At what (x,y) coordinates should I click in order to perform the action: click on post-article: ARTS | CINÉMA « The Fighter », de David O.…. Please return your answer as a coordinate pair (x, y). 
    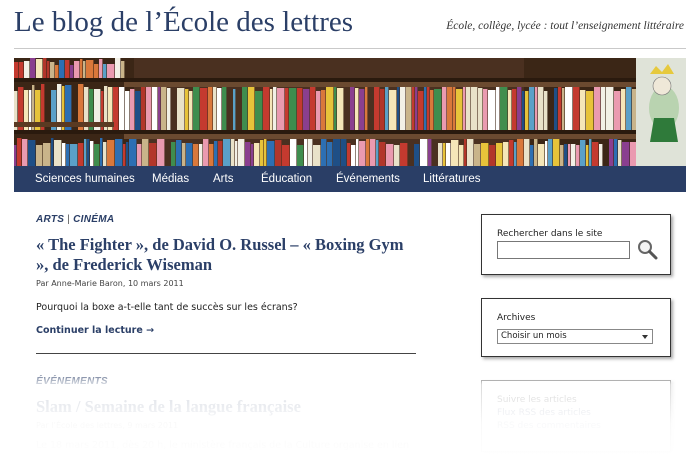
    Looking at the image, I should click on (226, 275).